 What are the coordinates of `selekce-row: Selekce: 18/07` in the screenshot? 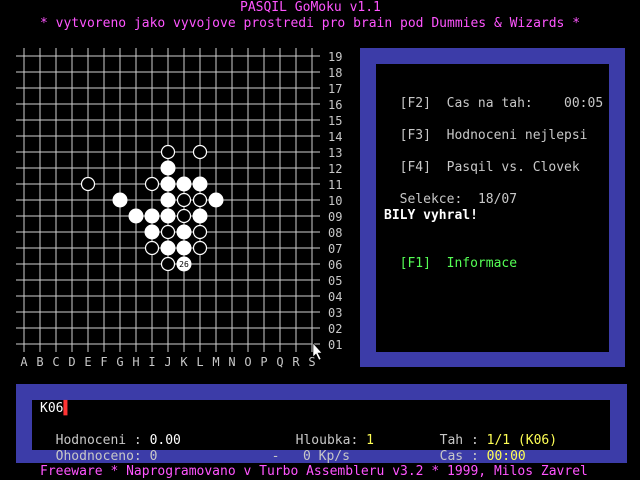 It's located at (450, 192).